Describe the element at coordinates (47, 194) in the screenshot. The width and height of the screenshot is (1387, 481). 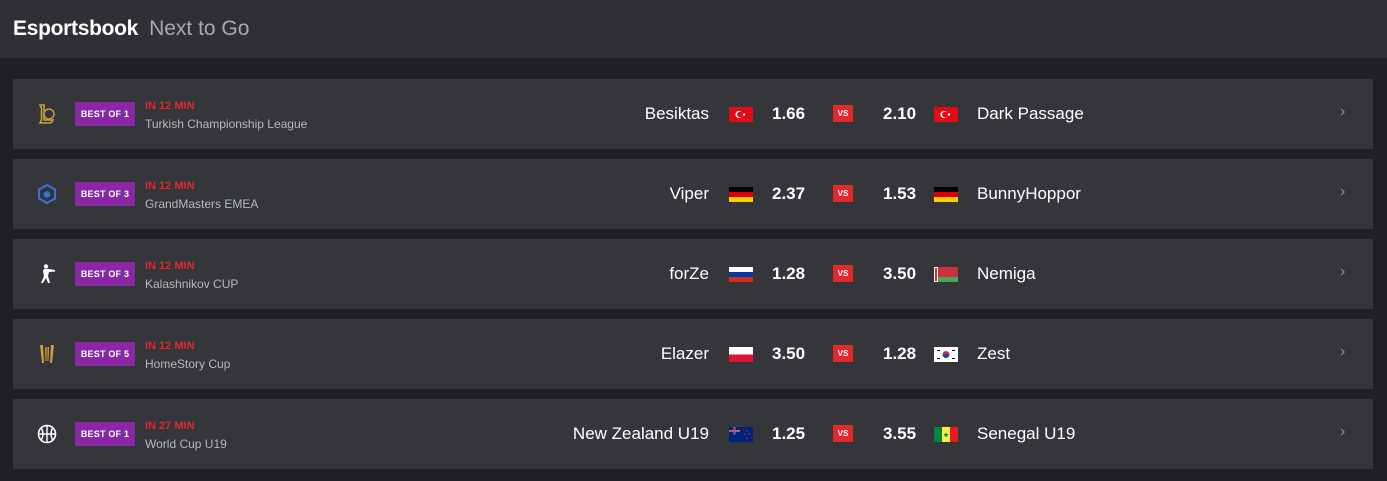
I see `overwatch-icon` at that location.